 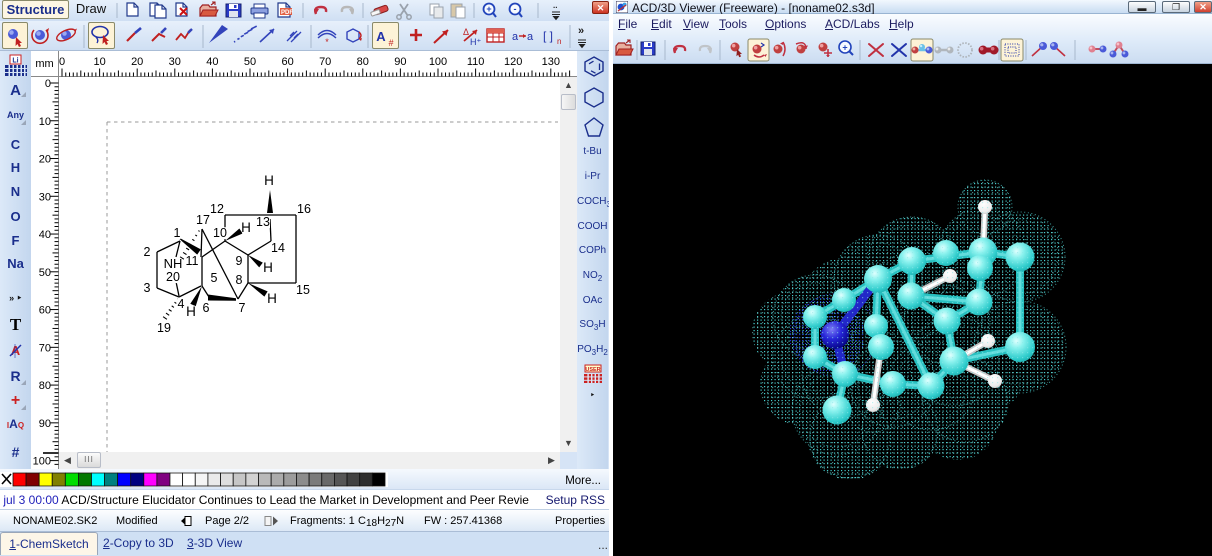 I want to click on svg-text: 9, so click(x=239, y=261).